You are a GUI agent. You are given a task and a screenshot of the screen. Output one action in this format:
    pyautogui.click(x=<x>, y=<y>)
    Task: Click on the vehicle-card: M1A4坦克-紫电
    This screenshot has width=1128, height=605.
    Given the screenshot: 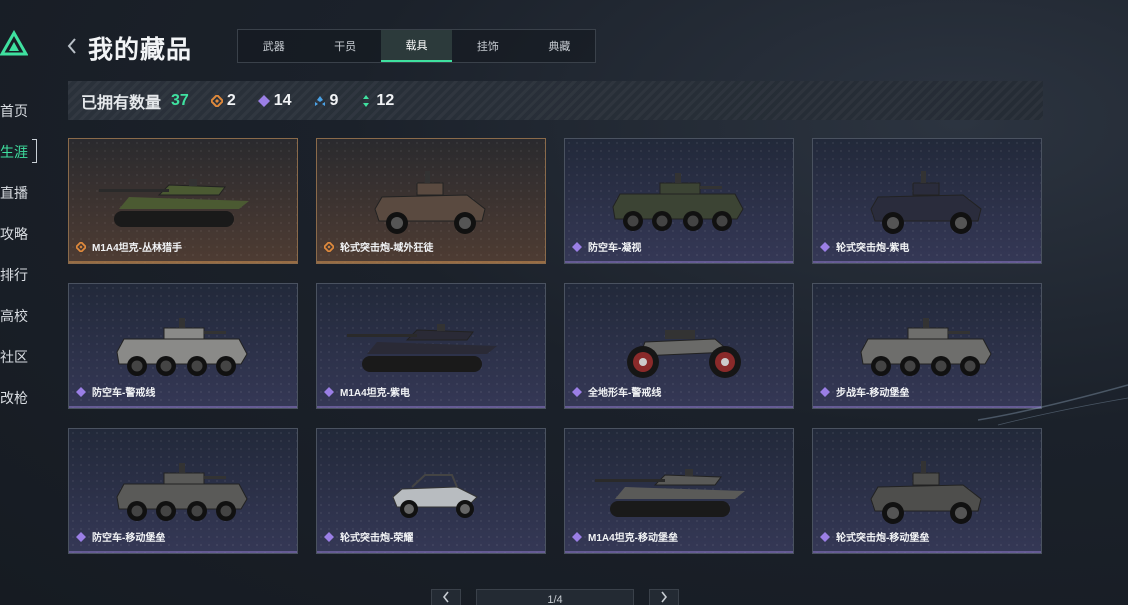 What is the action you would take?
    pyautogui.click(x=431, y=346)
    